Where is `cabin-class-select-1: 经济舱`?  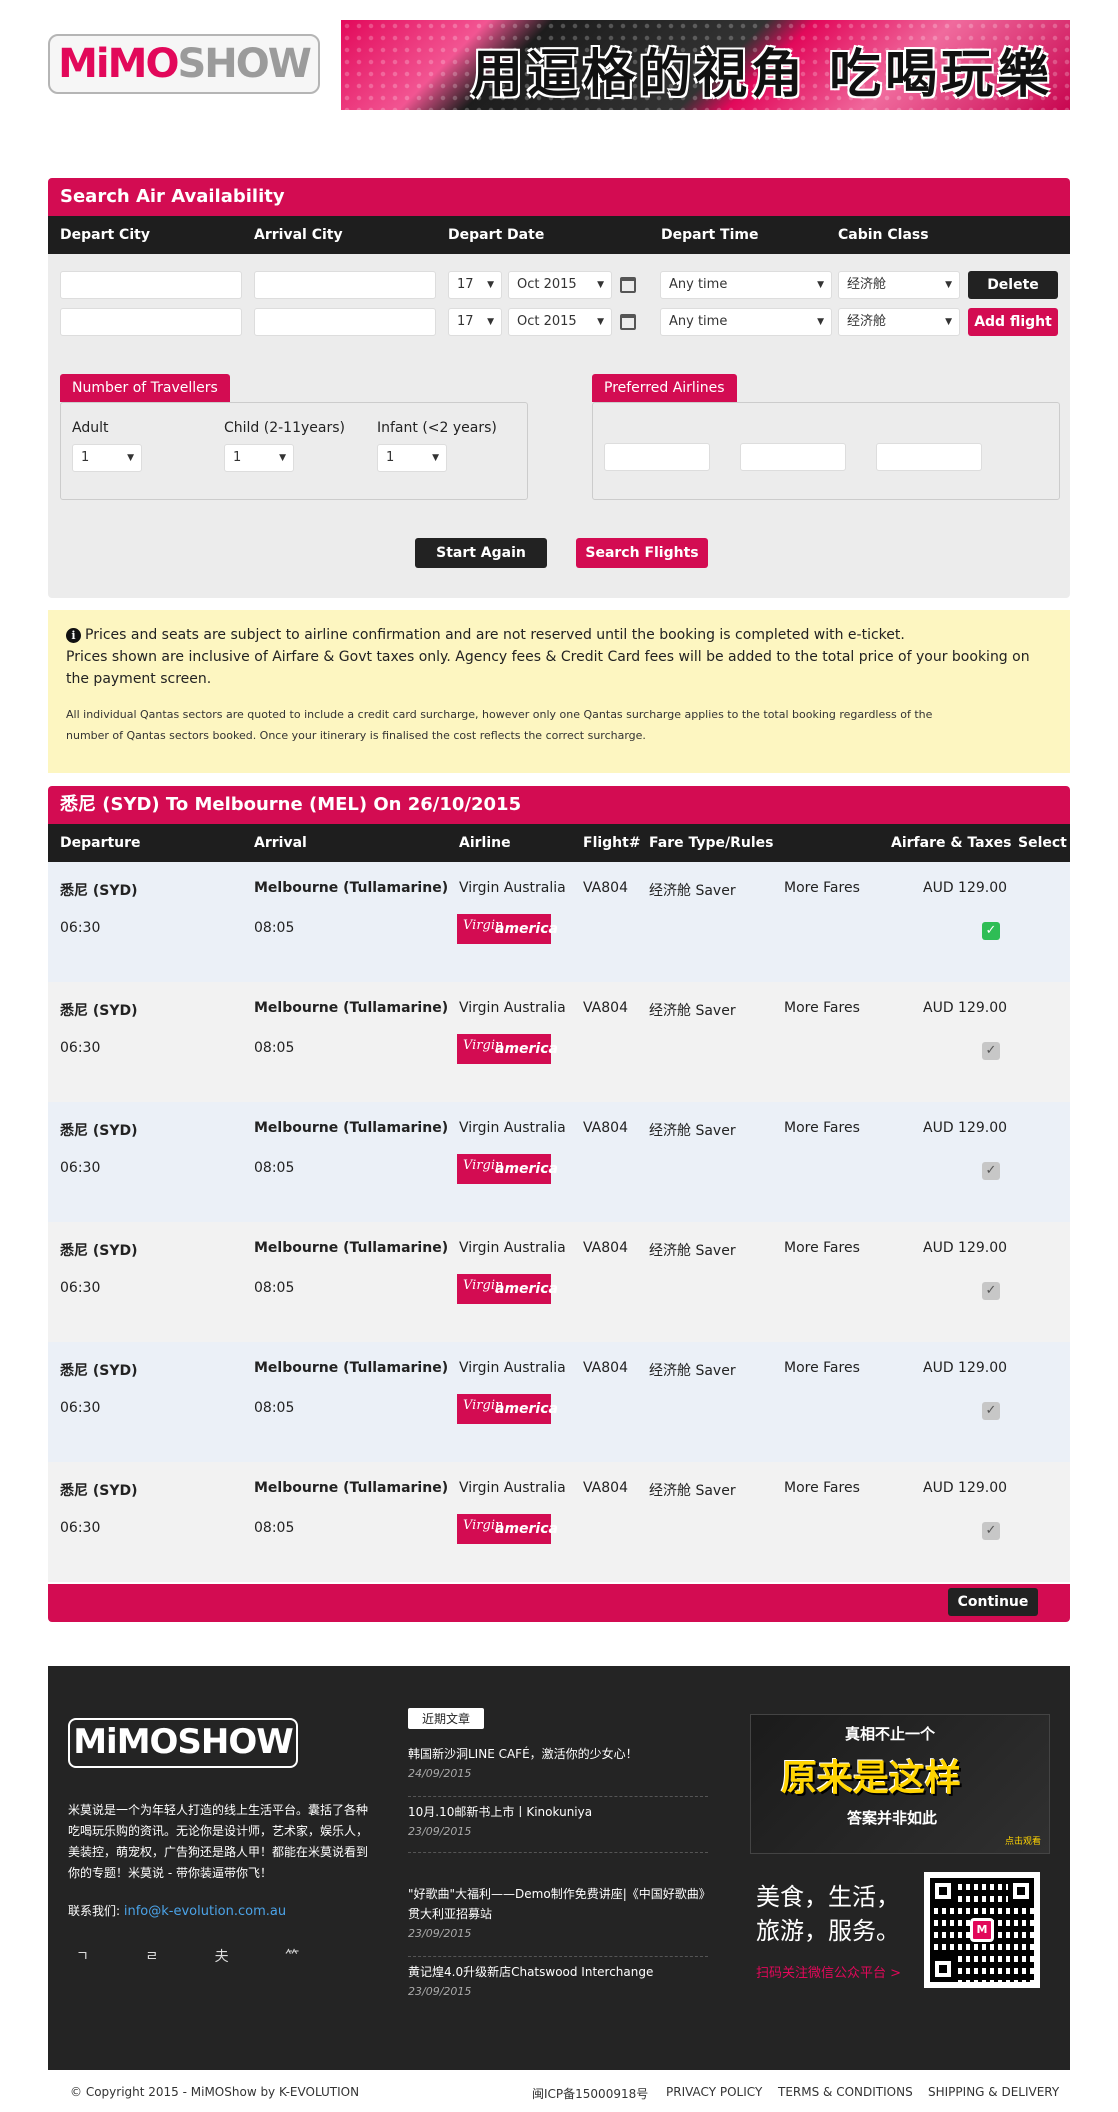 cabin-class-select-1: 经济舱 is located at coordinates (899, 285).